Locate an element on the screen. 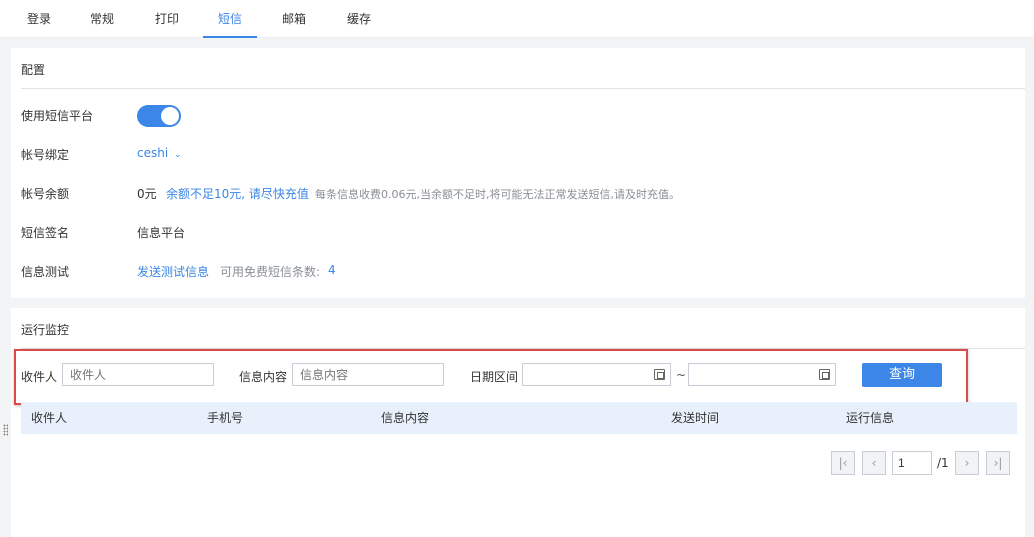 The image size is (1034, 537). recipient-input is located at coordinates (138, 374).